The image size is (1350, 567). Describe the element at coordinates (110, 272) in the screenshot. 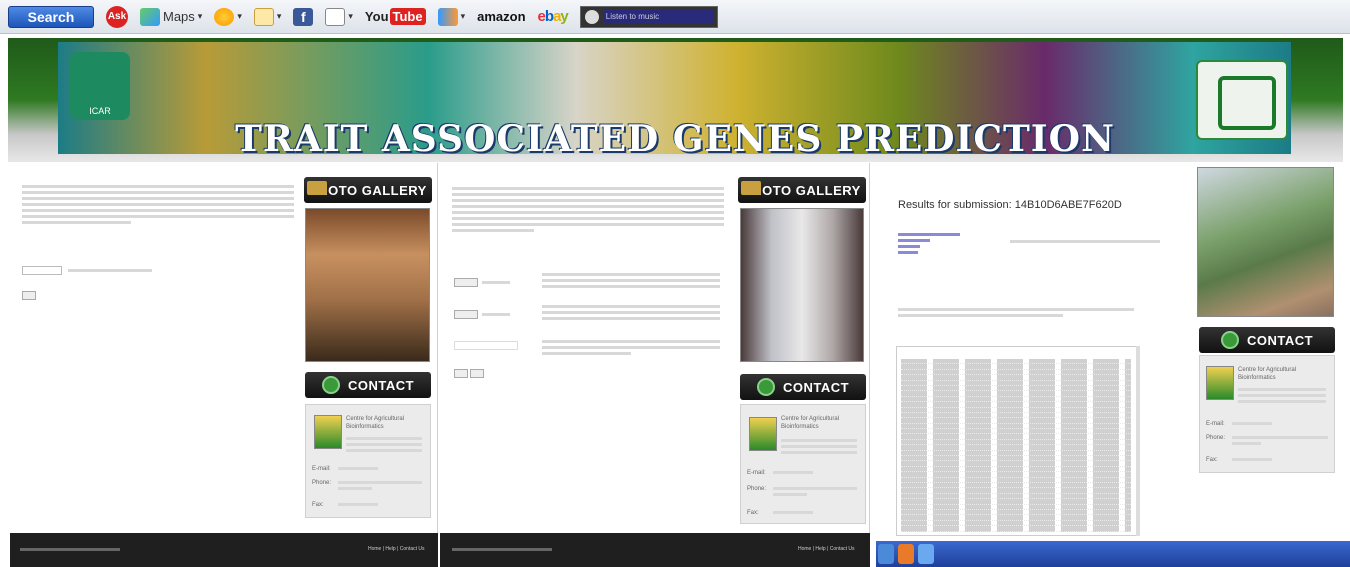

I see `password-hint` at that location.